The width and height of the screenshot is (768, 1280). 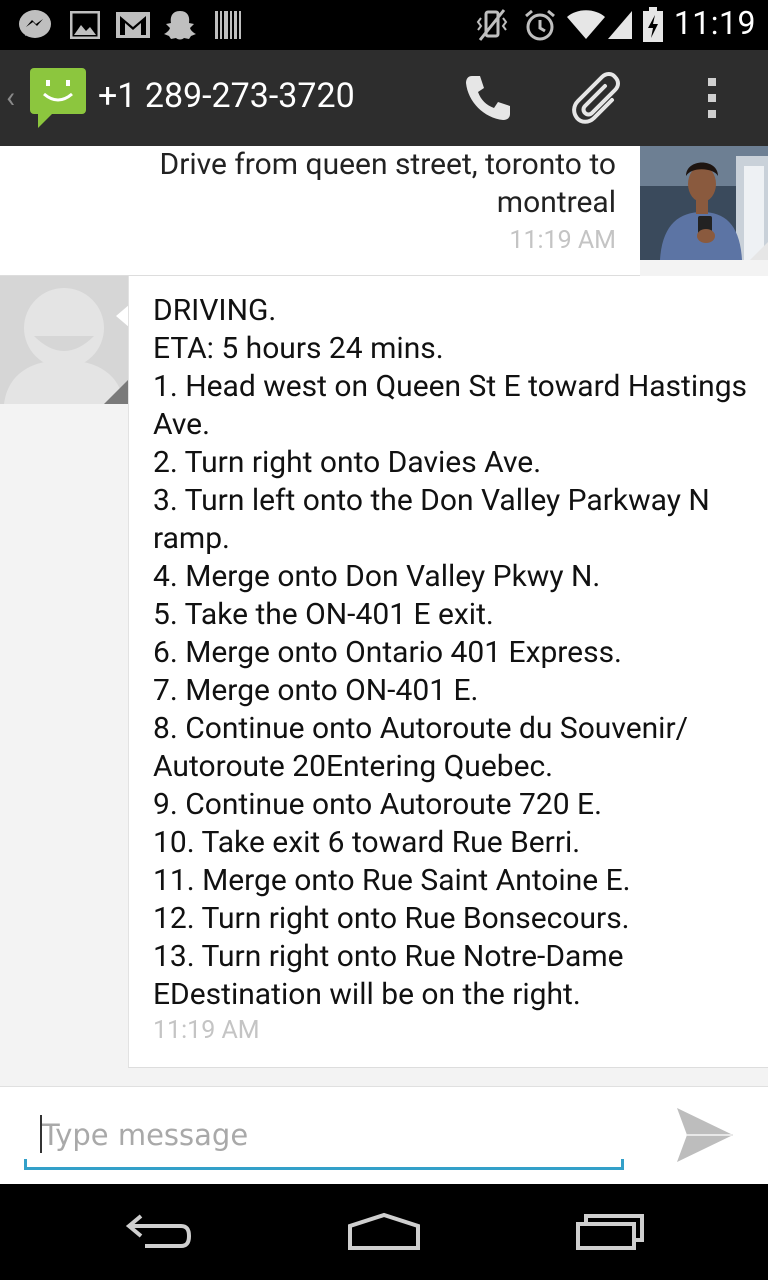 What do you see at coordinates (630, 176) in the screenshot?
I see `bubble-tail` at bounding box center [630, 176].